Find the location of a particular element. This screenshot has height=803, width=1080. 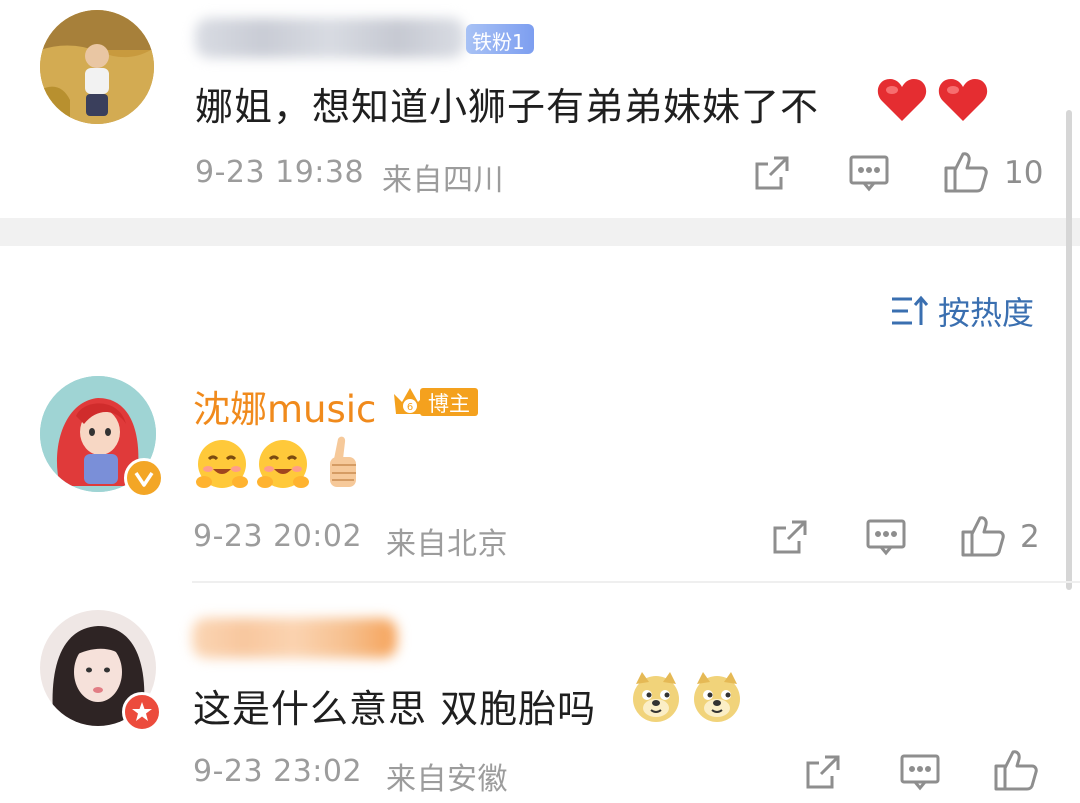

fan-badge-label: 铁粉1 is located at coordinates (498, 42).